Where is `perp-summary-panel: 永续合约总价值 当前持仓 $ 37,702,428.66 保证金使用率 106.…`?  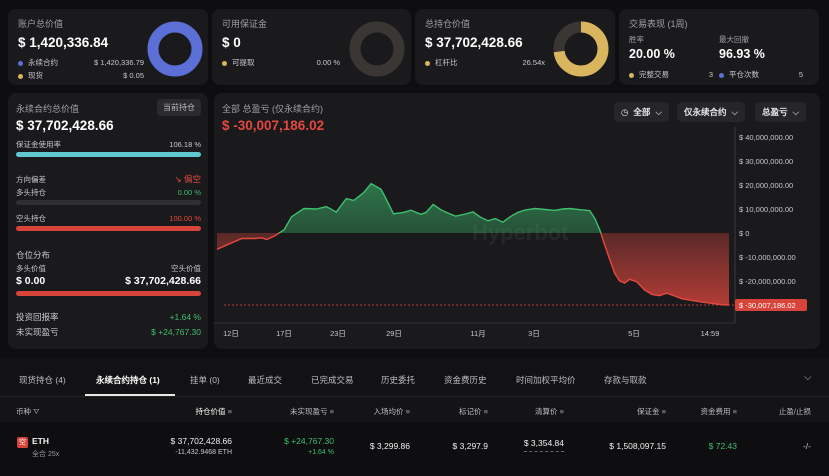
perp-summary-panel: 永续合约总价值 当前持仓 $ 37,702,428.66 保证金使用率 106.… is located at coordinates (108, 221).